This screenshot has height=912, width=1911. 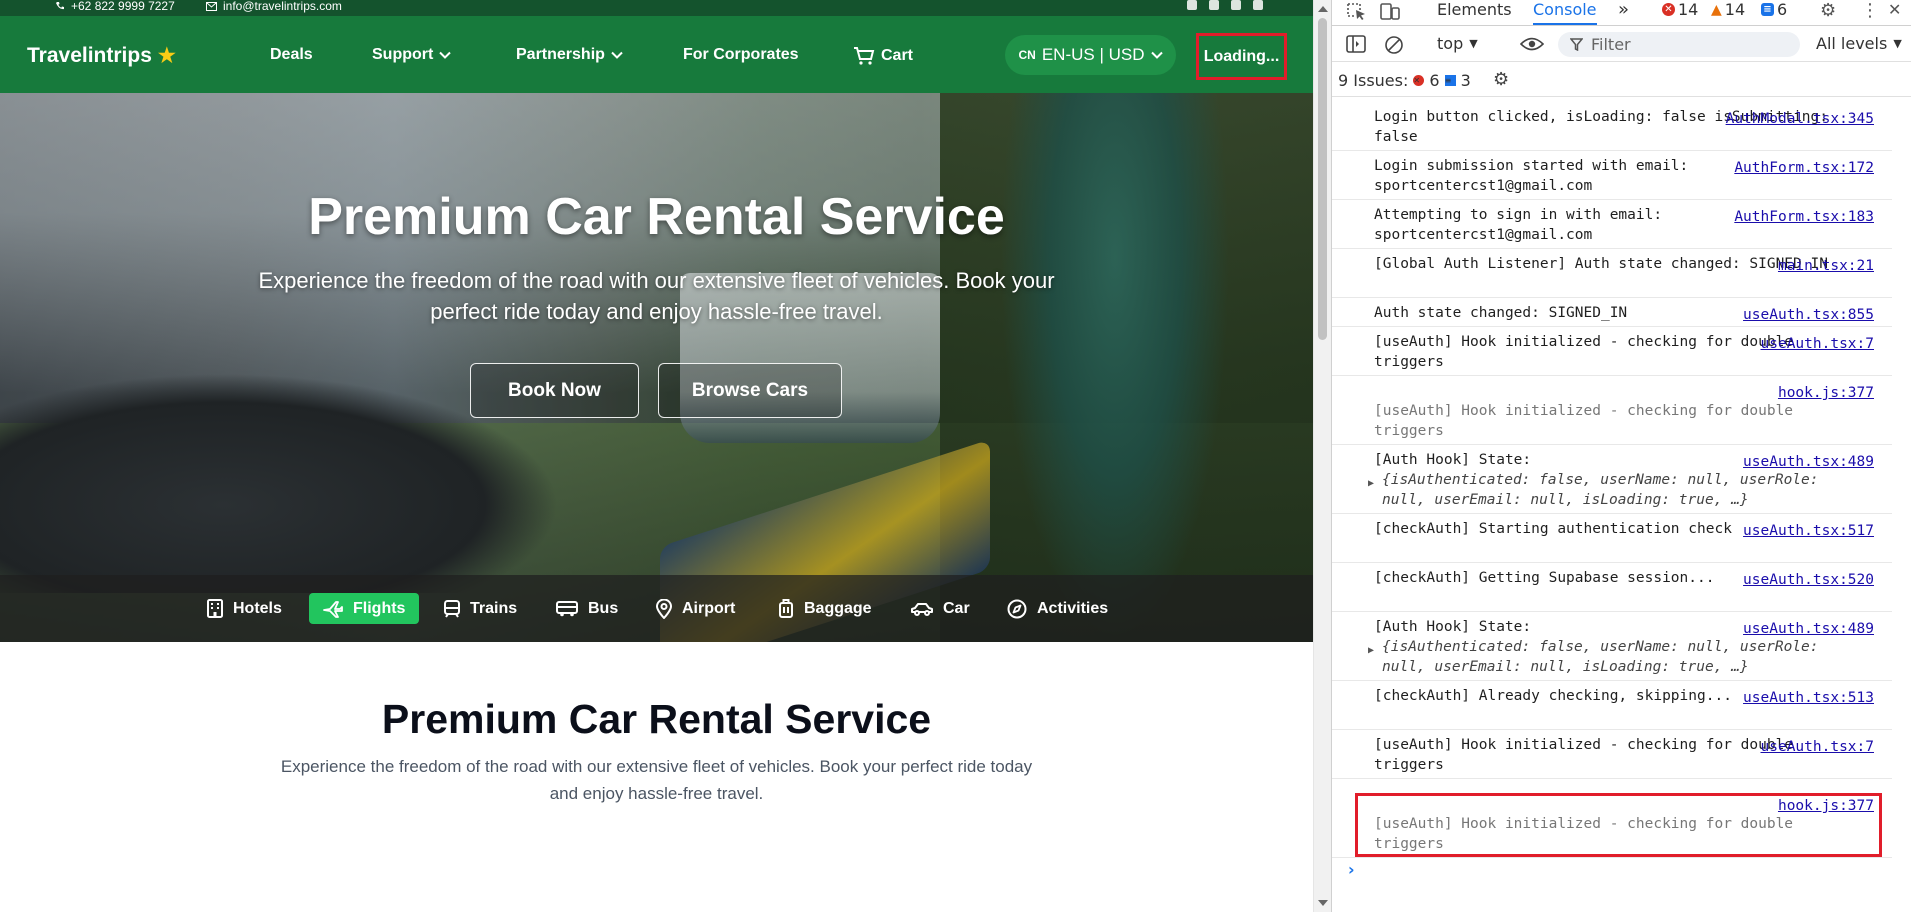 What do you see at coordinates (1565, 12) in the screenshot?
I see `tab-console: Console` at bounding box center [1565, 12].